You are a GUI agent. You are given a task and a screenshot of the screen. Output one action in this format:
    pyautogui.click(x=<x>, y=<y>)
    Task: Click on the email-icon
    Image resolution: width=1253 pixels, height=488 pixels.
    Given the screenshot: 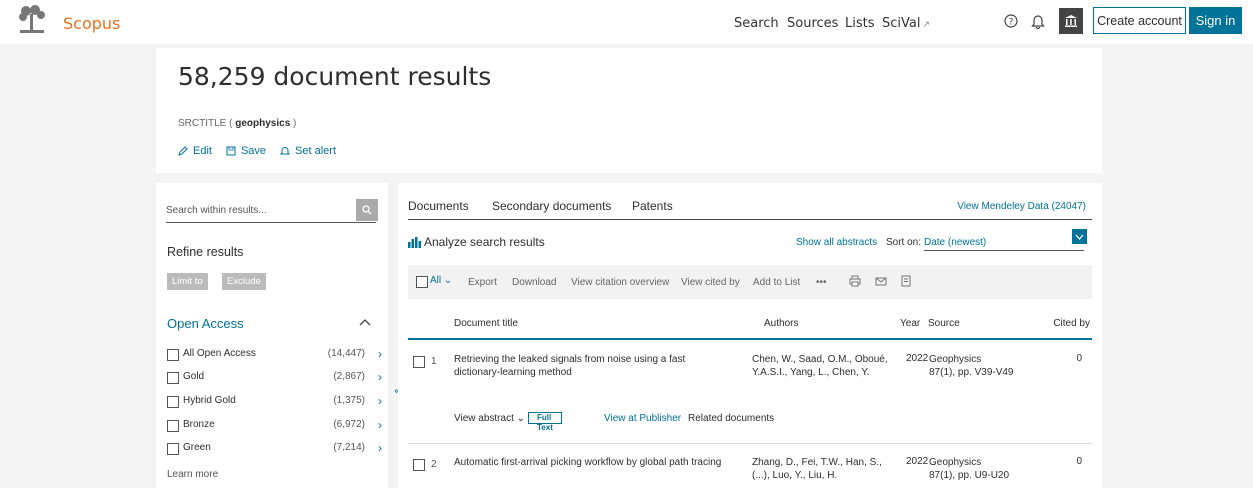 What is the action you would take?
    pyautogui.click(x=881, y=282)
    